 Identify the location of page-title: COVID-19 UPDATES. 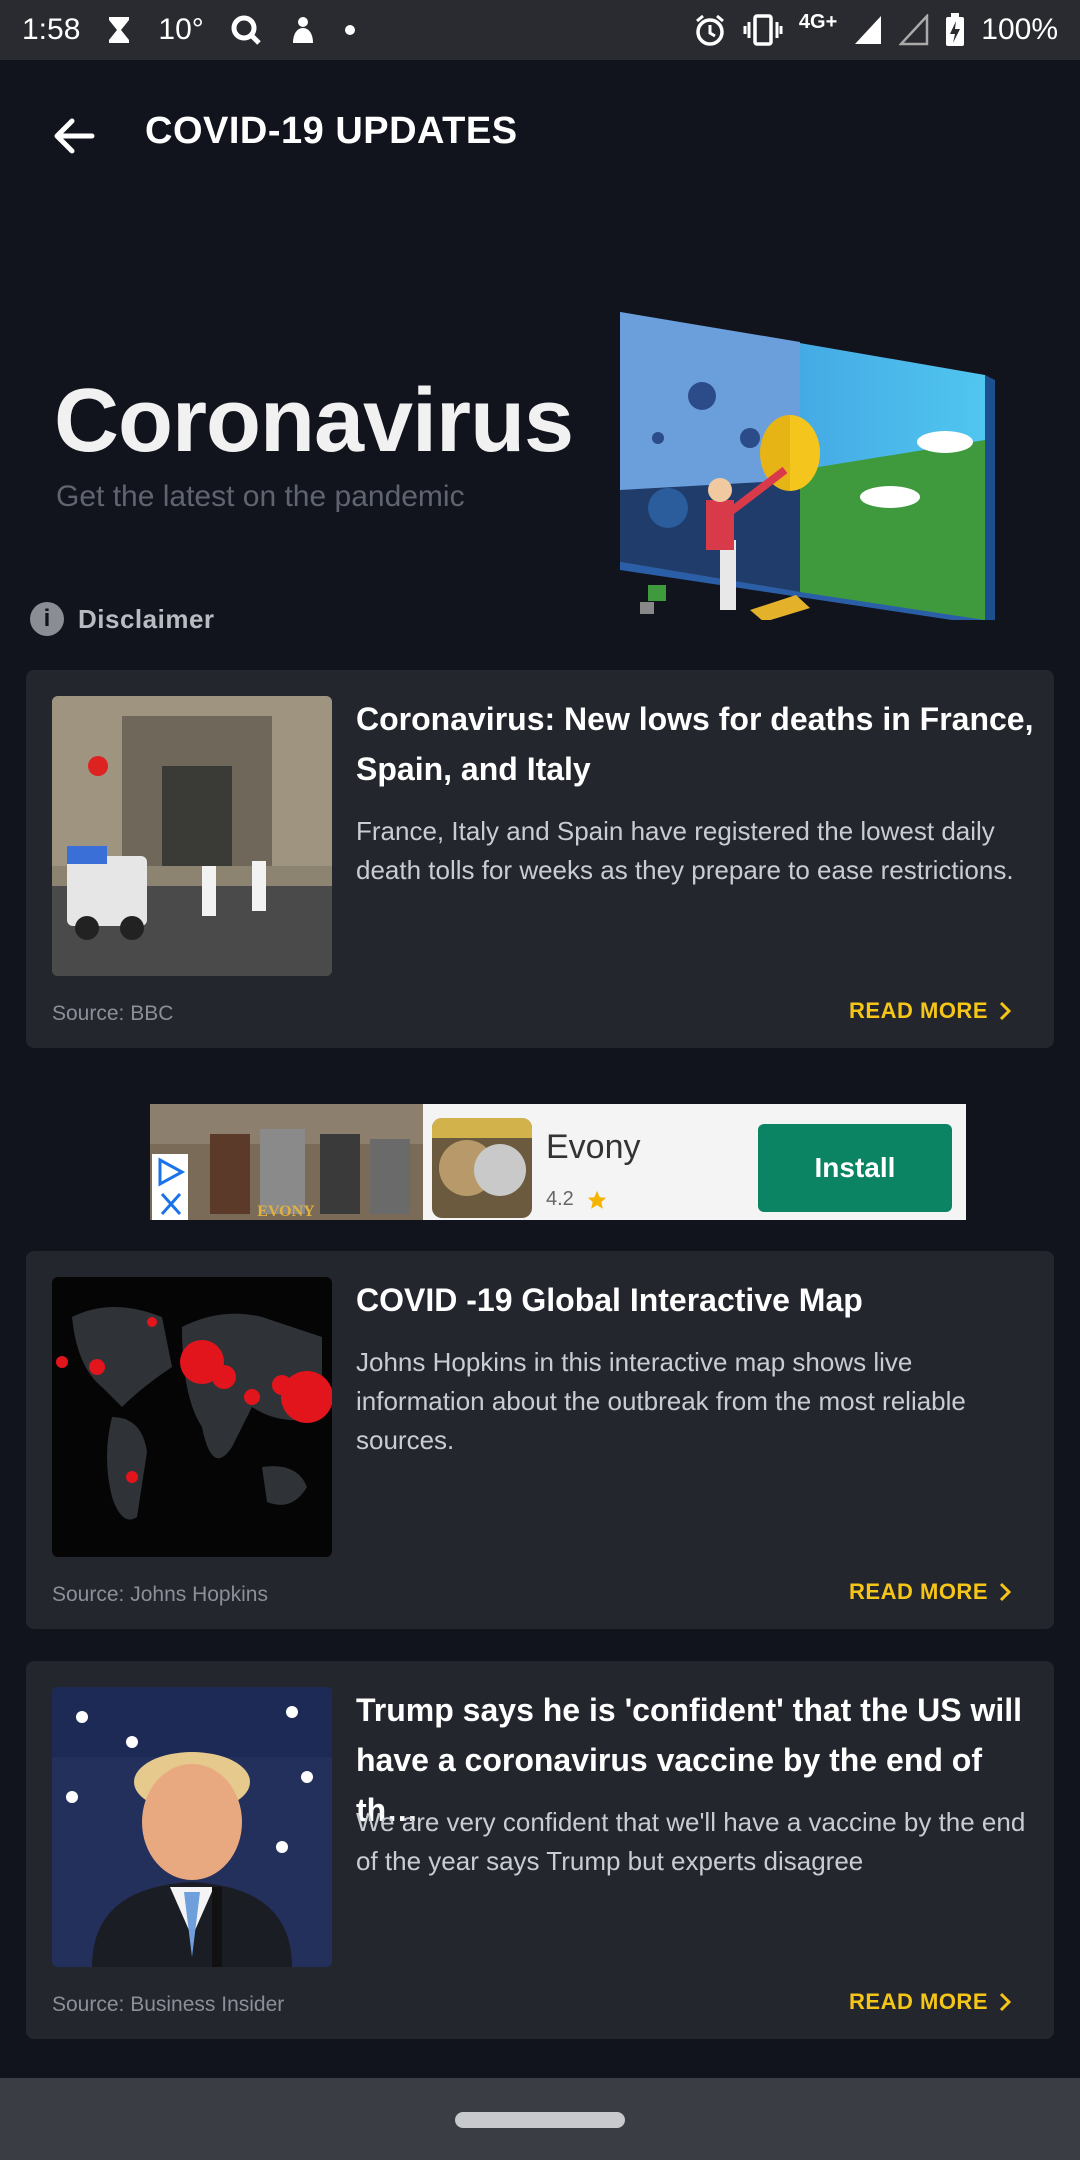
(331, 131).